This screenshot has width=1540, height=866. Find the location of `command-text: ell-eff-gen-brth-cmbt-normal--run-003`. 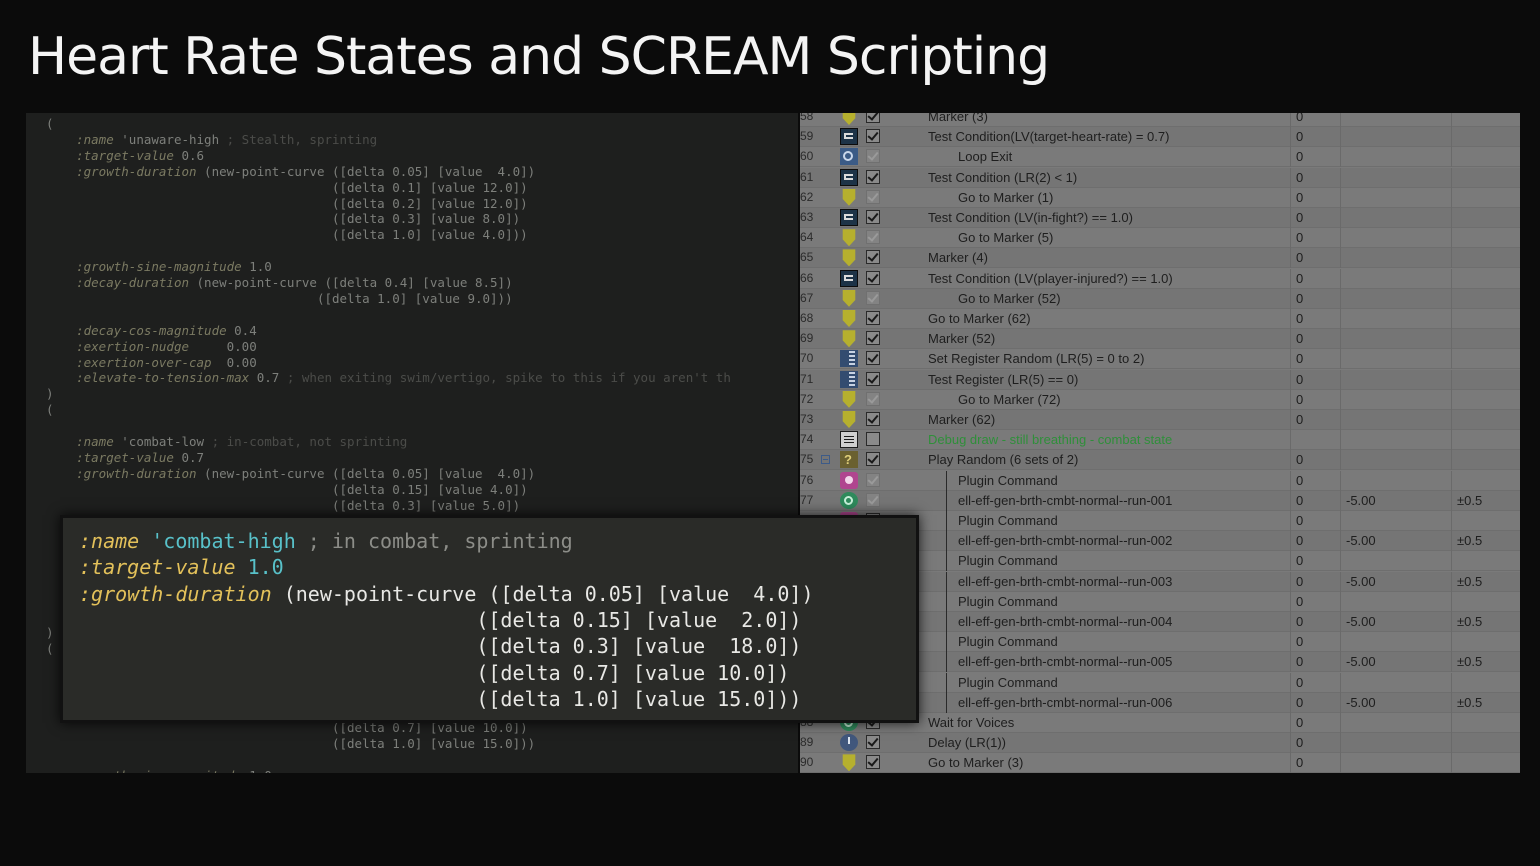

command-text: ell-eff-gen-brth-cmbt-normal--run-003 is located at coordinates (1065, 581).